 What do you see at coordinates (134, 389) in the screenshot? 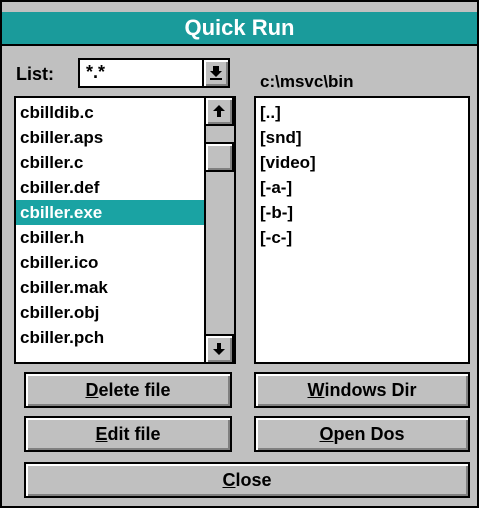
I see `delete-file-label: elete file` at bounding box center [134, 389].